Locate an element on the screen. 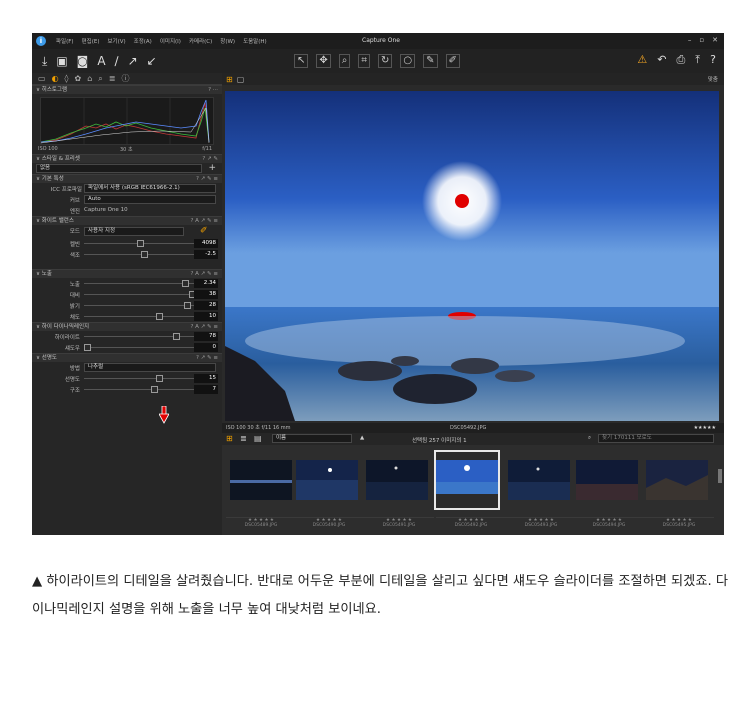 The height and width of the screenshot is (711, 755). icc-select: 파일에서 사용 (sRGB IEC61966-2.1) is located at coordinates (150, 188).